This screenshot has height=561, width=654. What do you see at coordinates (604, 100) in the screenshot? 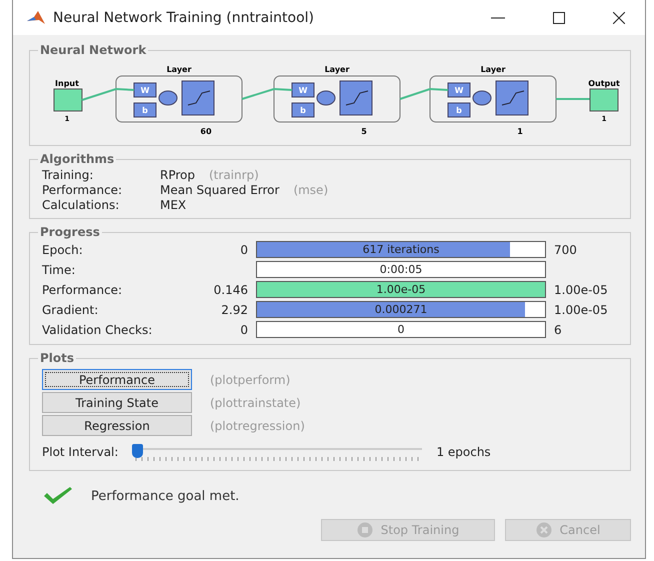
I see `output-node` at bounding box center [604, 100].